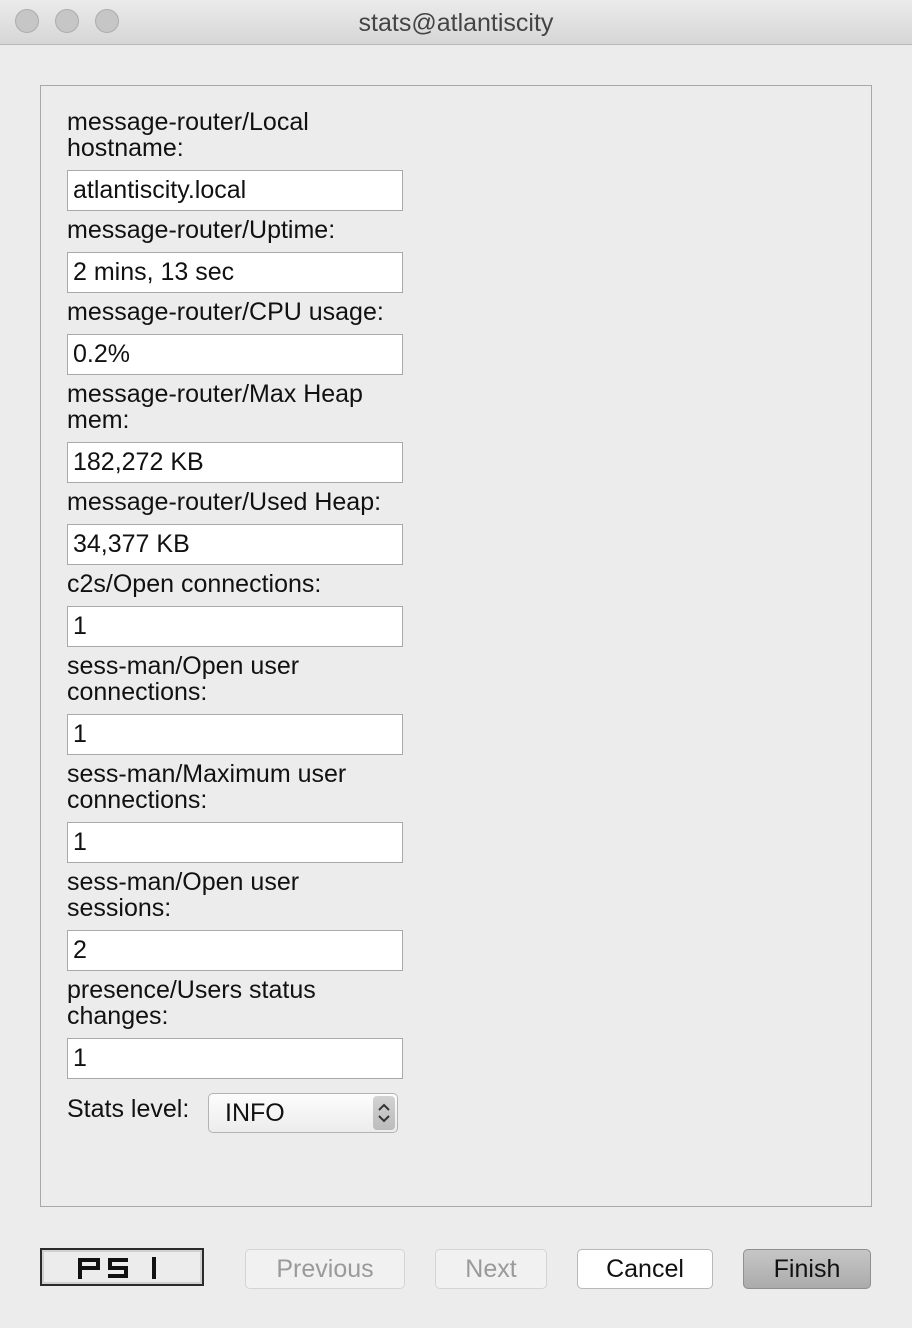 The width and height of the screenshot is (912, 1328). Describe the element at coordinates (235, 626) in the screenshot. I see `stat-field-c2s-open-connections: 1` at that location.